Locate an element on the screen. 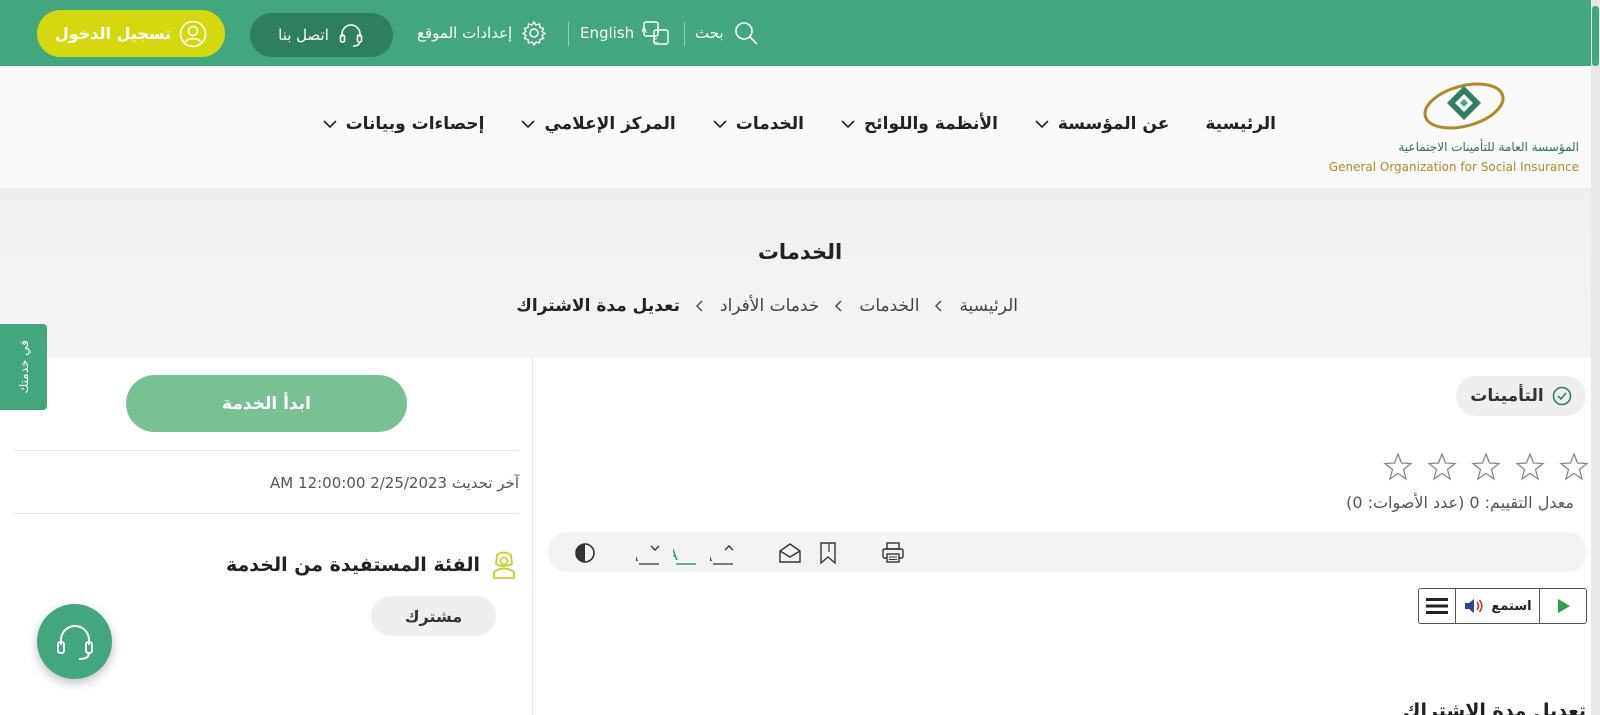 The height and width of the screenshot is (715, 1600). audio-player: استمع is located at coordinates (1502, 606).